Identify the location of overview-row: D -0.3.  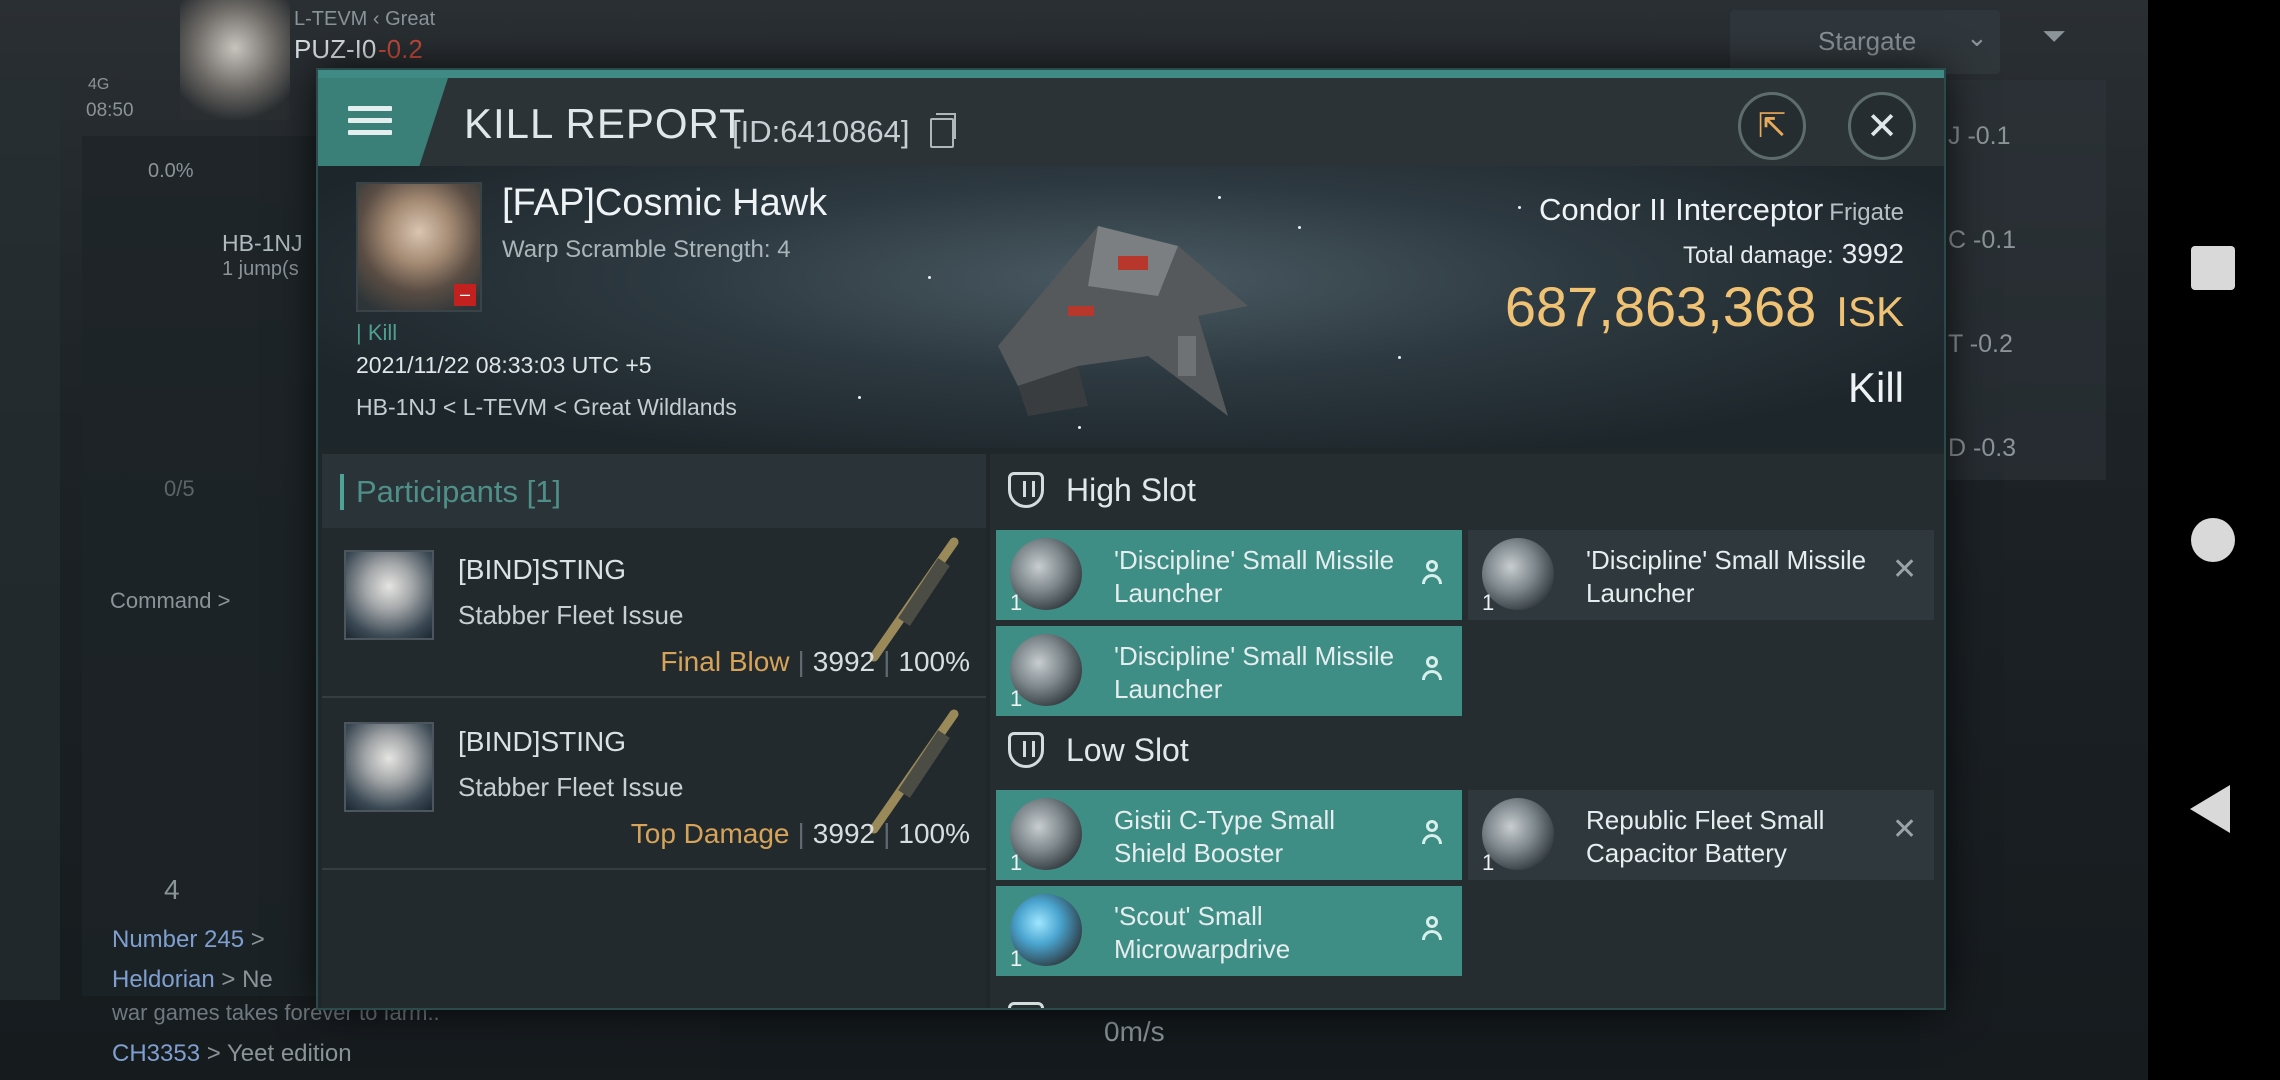
(1982, 448).